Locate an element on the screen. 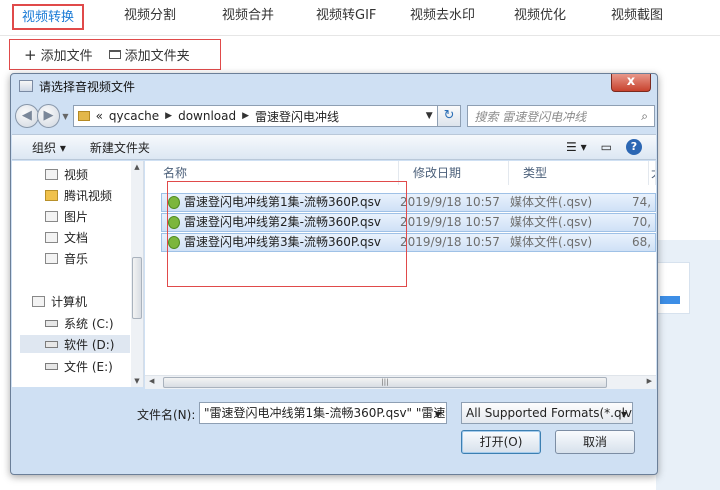  breadcrumb-overflow: « is located at coordinates (99, 116).